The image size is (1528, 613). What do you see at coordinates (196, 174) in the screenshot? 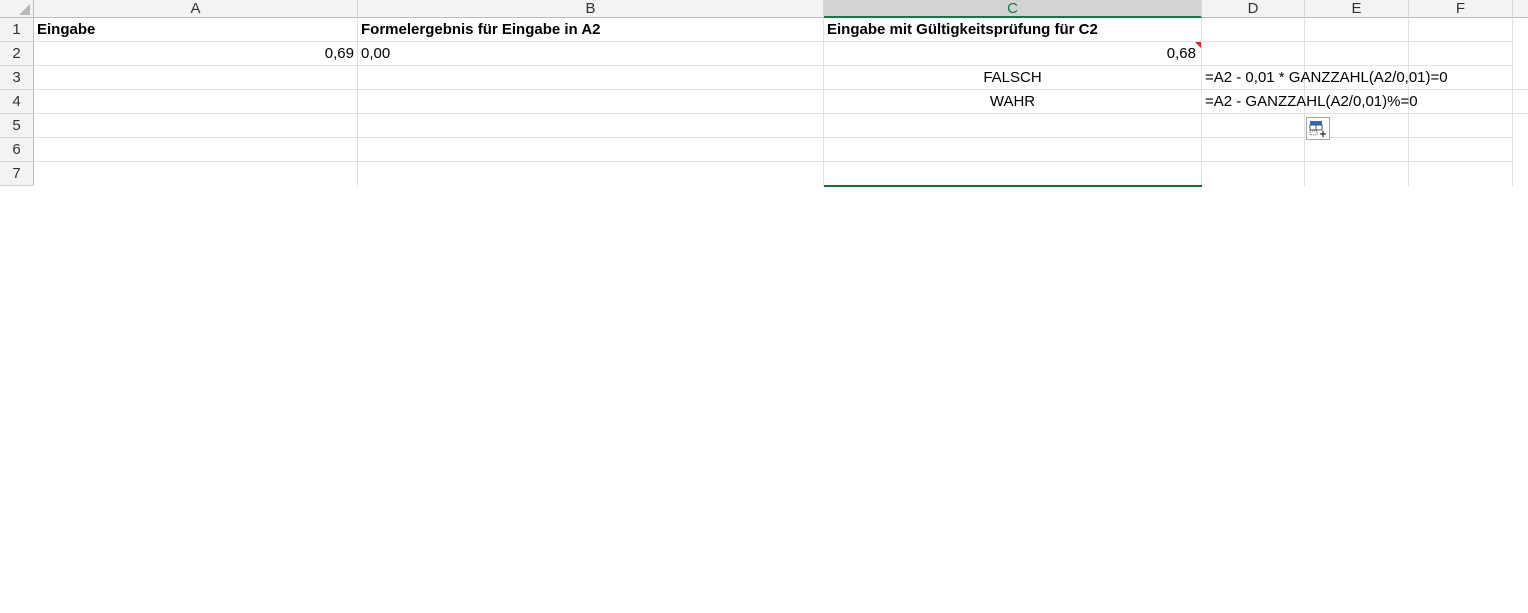
I see `cell-a7` at bounding box center [196, 174].